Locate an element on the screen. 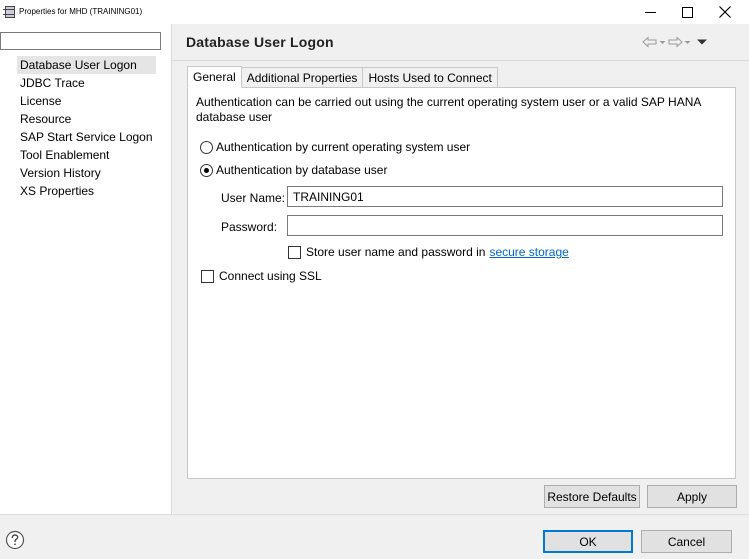 The width and height of the screenshot is (749, 559). window-title: Properties for MHD (TRAINING01) is located at coordinates (81, 11).